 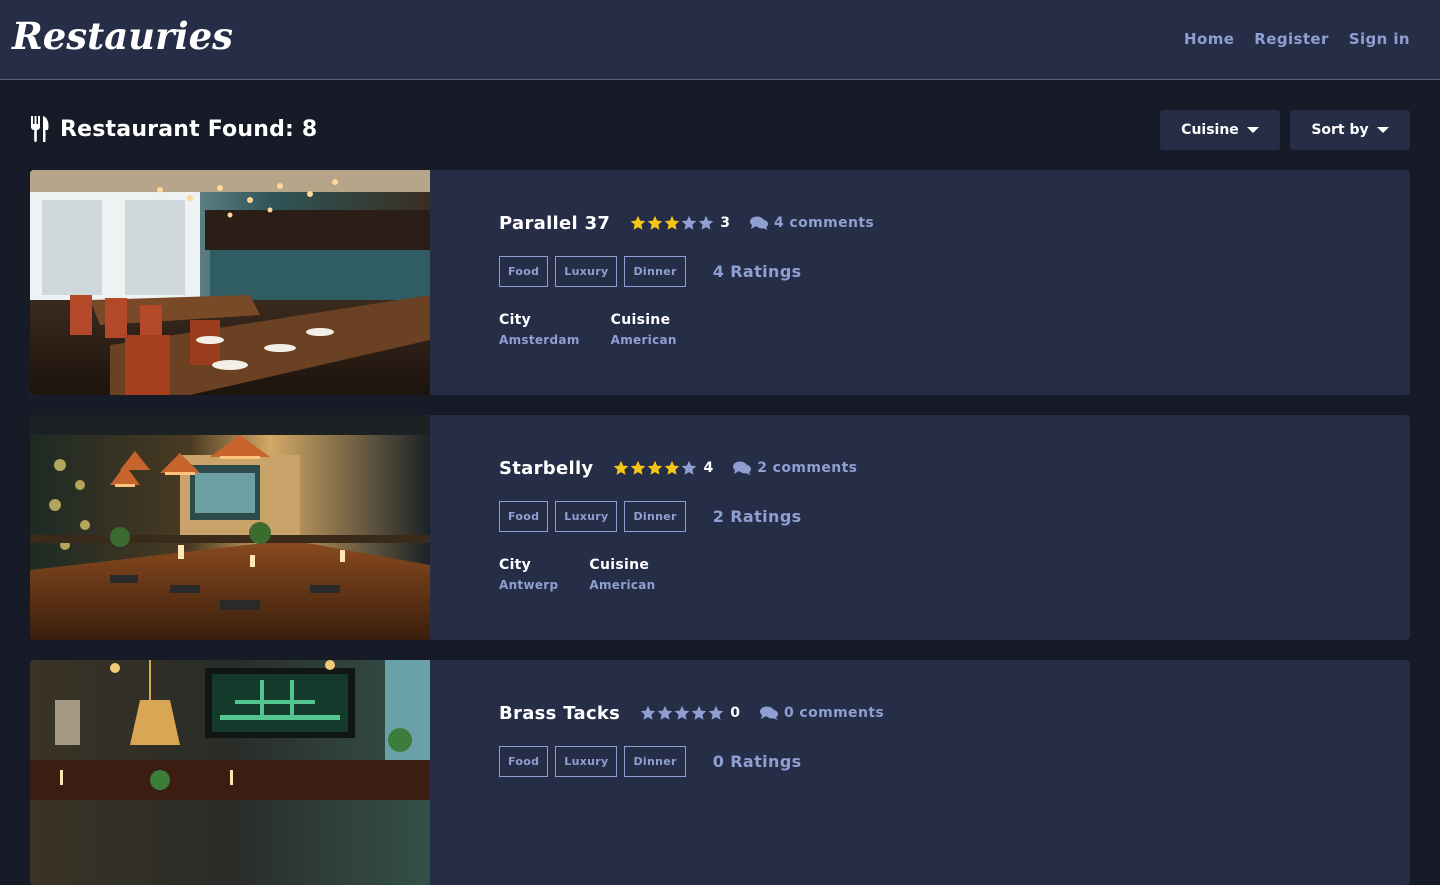 I want to click on results-header: Restaurant Found: 8 Cuisine Sort by, so click(x=720, y=130).